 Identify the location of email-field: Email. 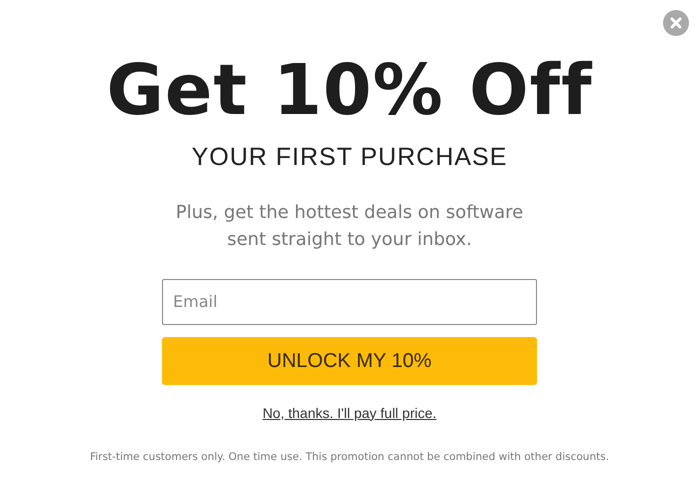
(349, 301).